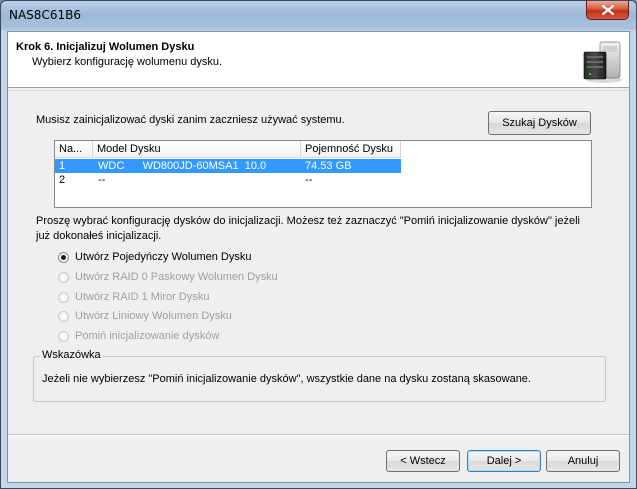 This screenshot has height=489, width=637. What do you see at coordinates (176, 277) in the screenshot?
I see `radio-label: Utwórz RAID 0 Paskowy Wolumen Dysku` at bounding box center [176, 277].